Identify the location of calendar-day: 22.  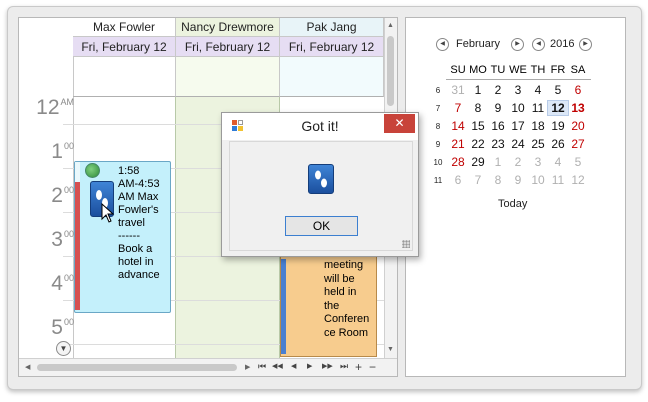
(478, 144).